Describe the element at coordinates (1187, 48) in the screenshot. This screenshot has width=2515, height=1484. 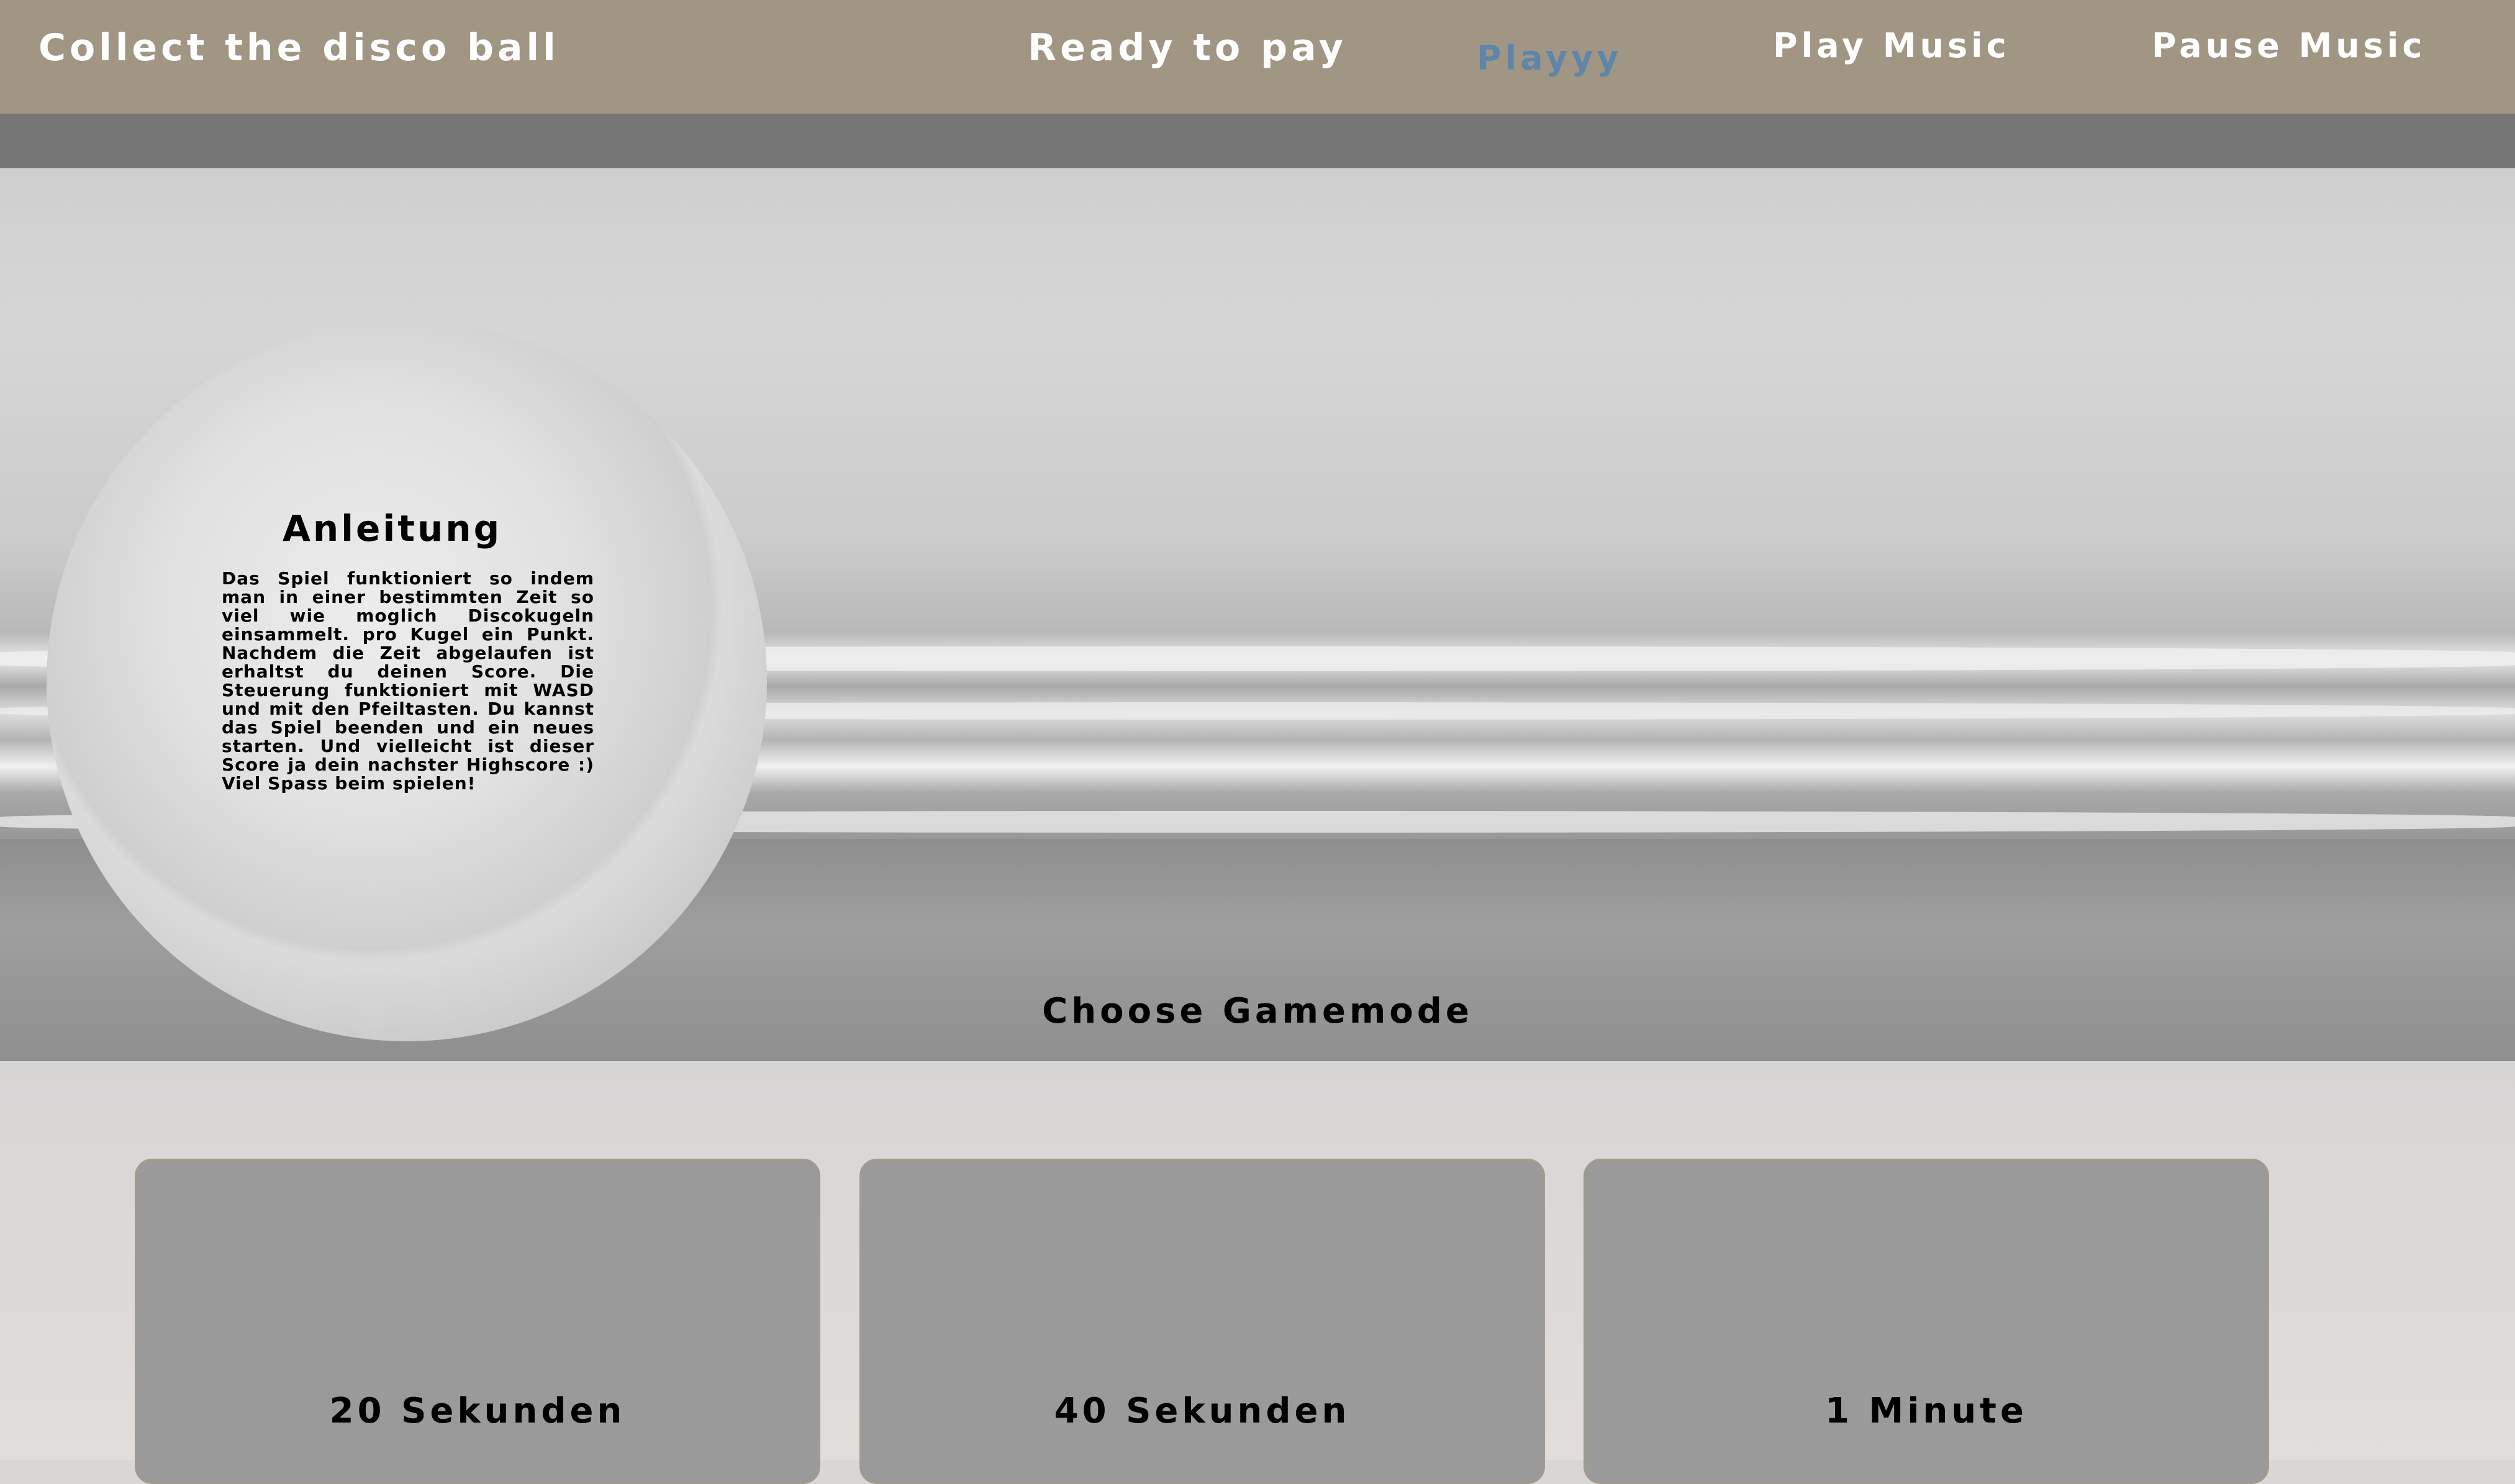
I see `nav-ready-to-pay: Ready to pay` at that location.